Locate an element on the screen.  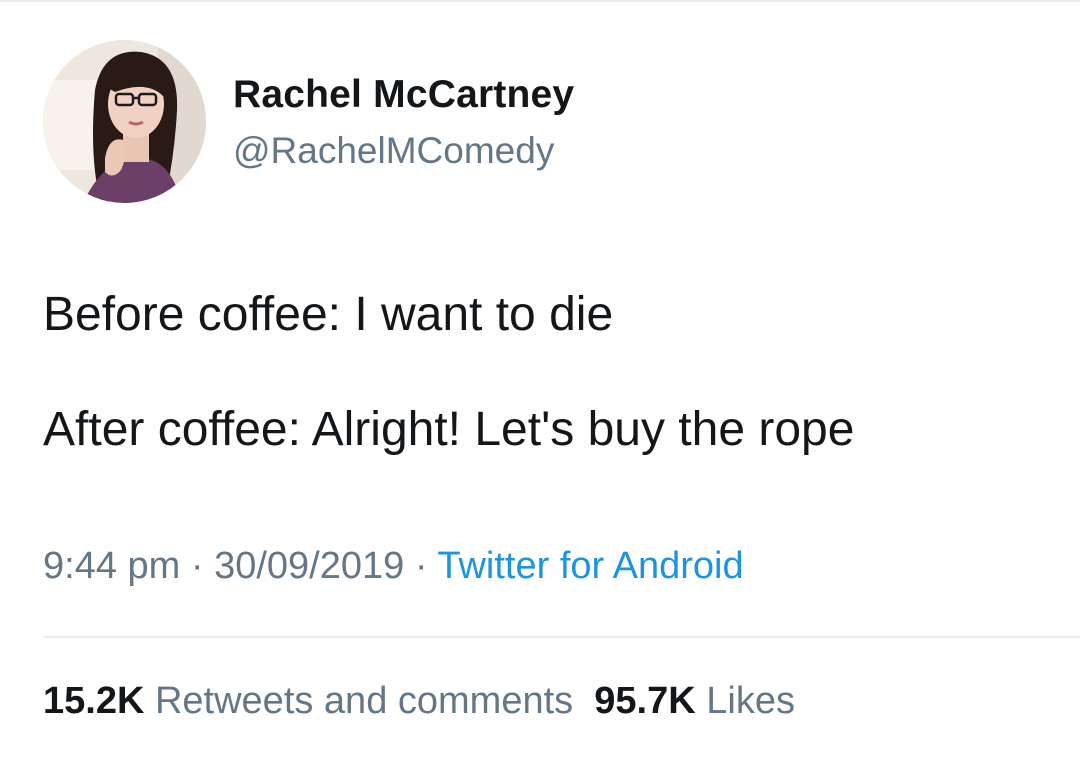
avatar is located at coordinates (124, 121).